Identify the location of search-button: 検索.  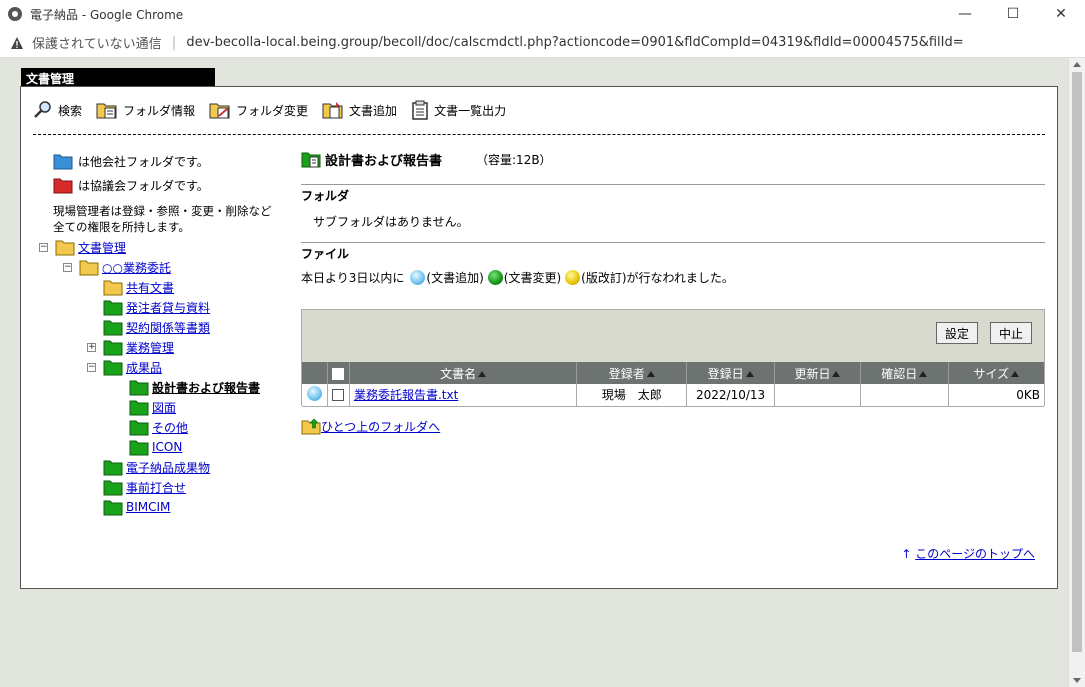
(57, 110).